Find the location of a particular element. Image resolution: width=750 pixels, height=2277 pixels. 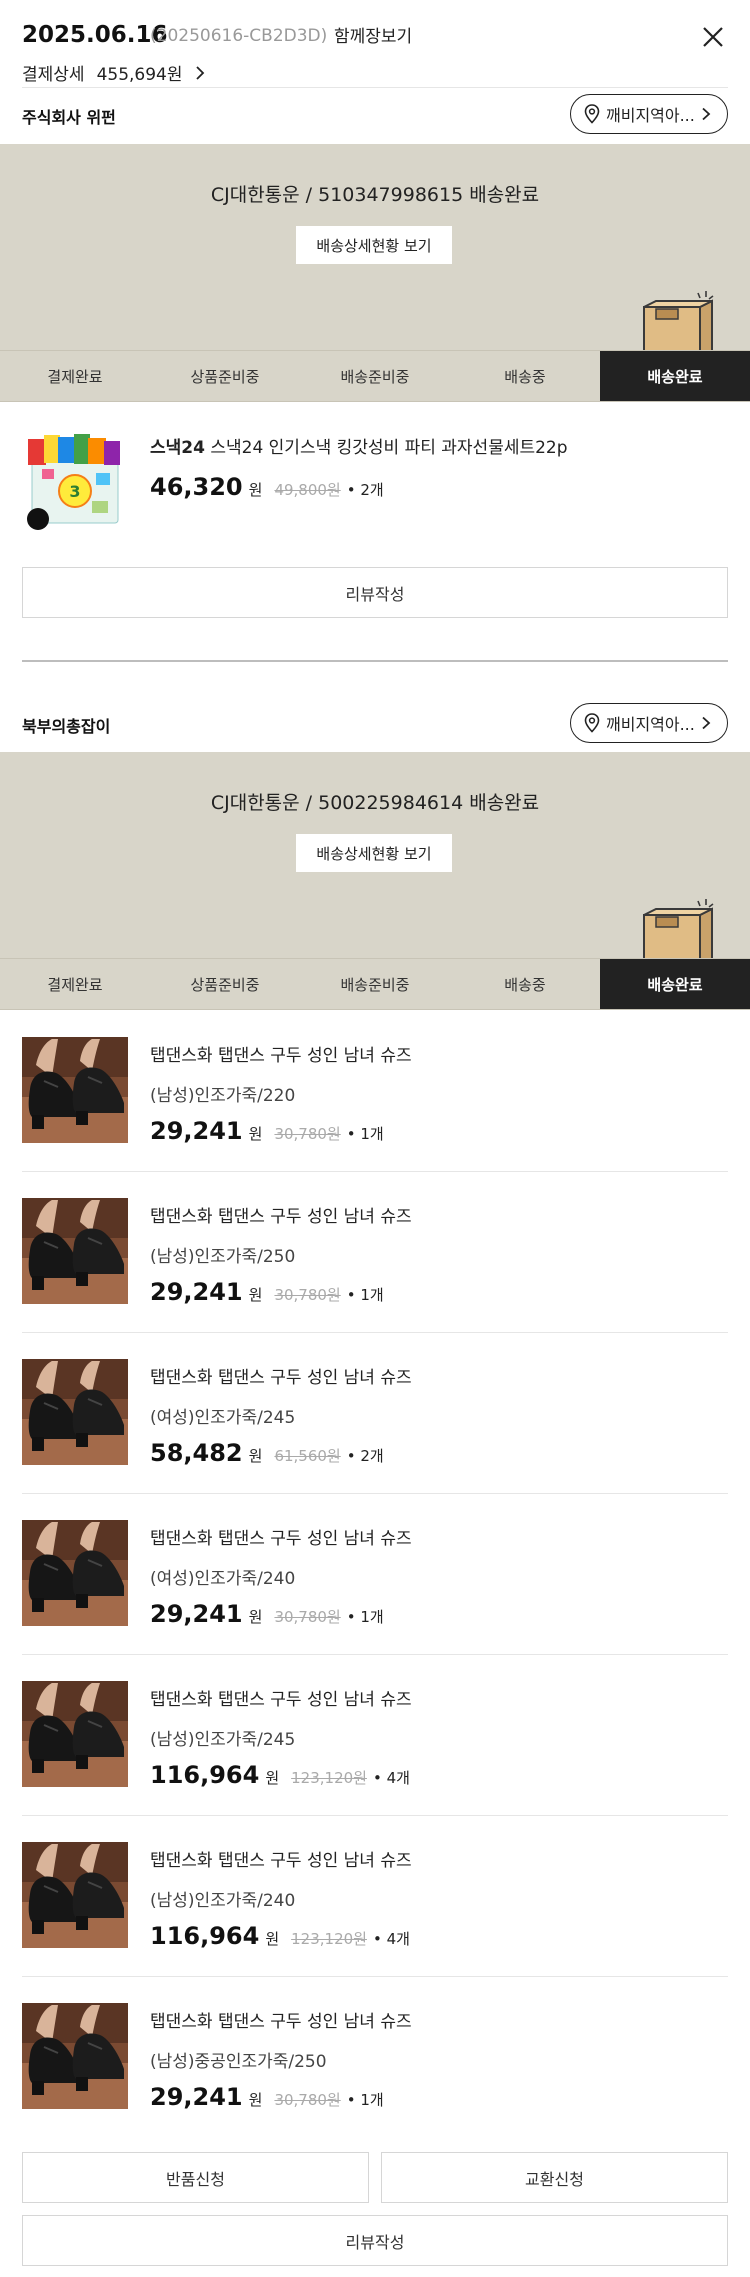

tab-preparing-shipment: 배송준비중 is located at coordinates (375, 376).